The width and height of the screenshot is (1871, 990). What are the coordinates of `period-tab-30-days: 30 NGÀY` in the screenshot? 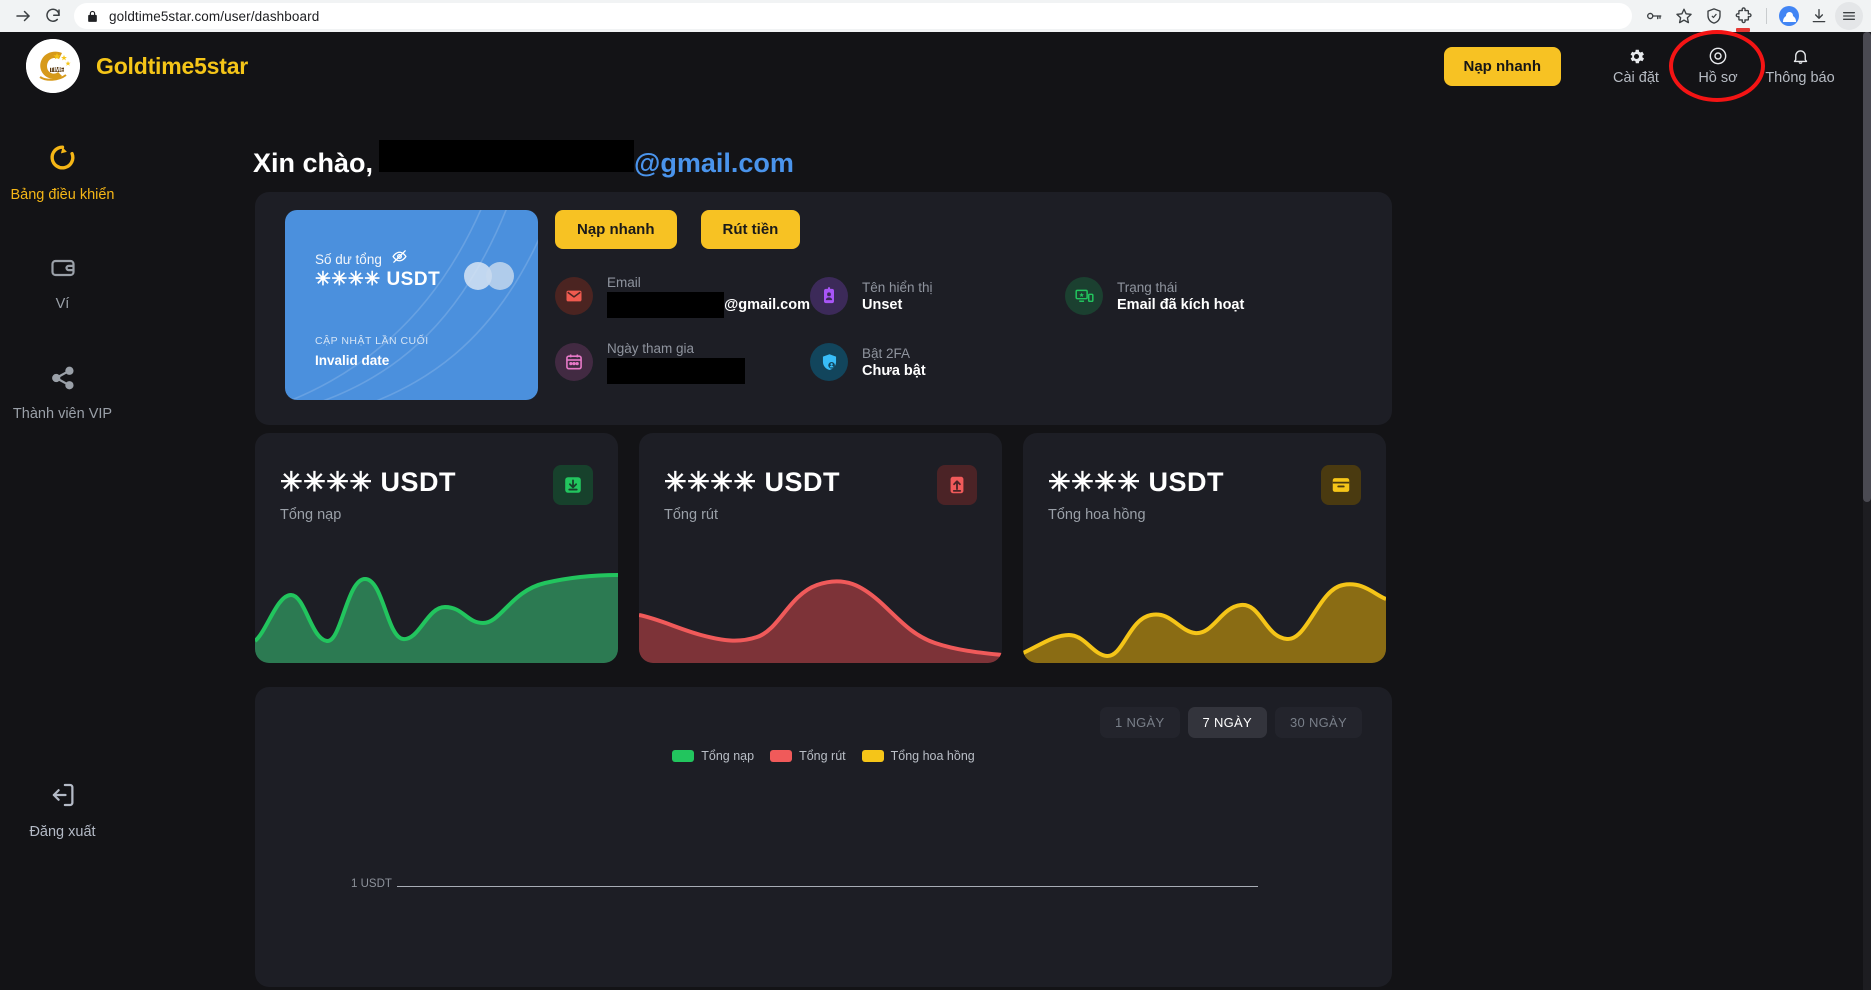 It's located at (1318, 722).